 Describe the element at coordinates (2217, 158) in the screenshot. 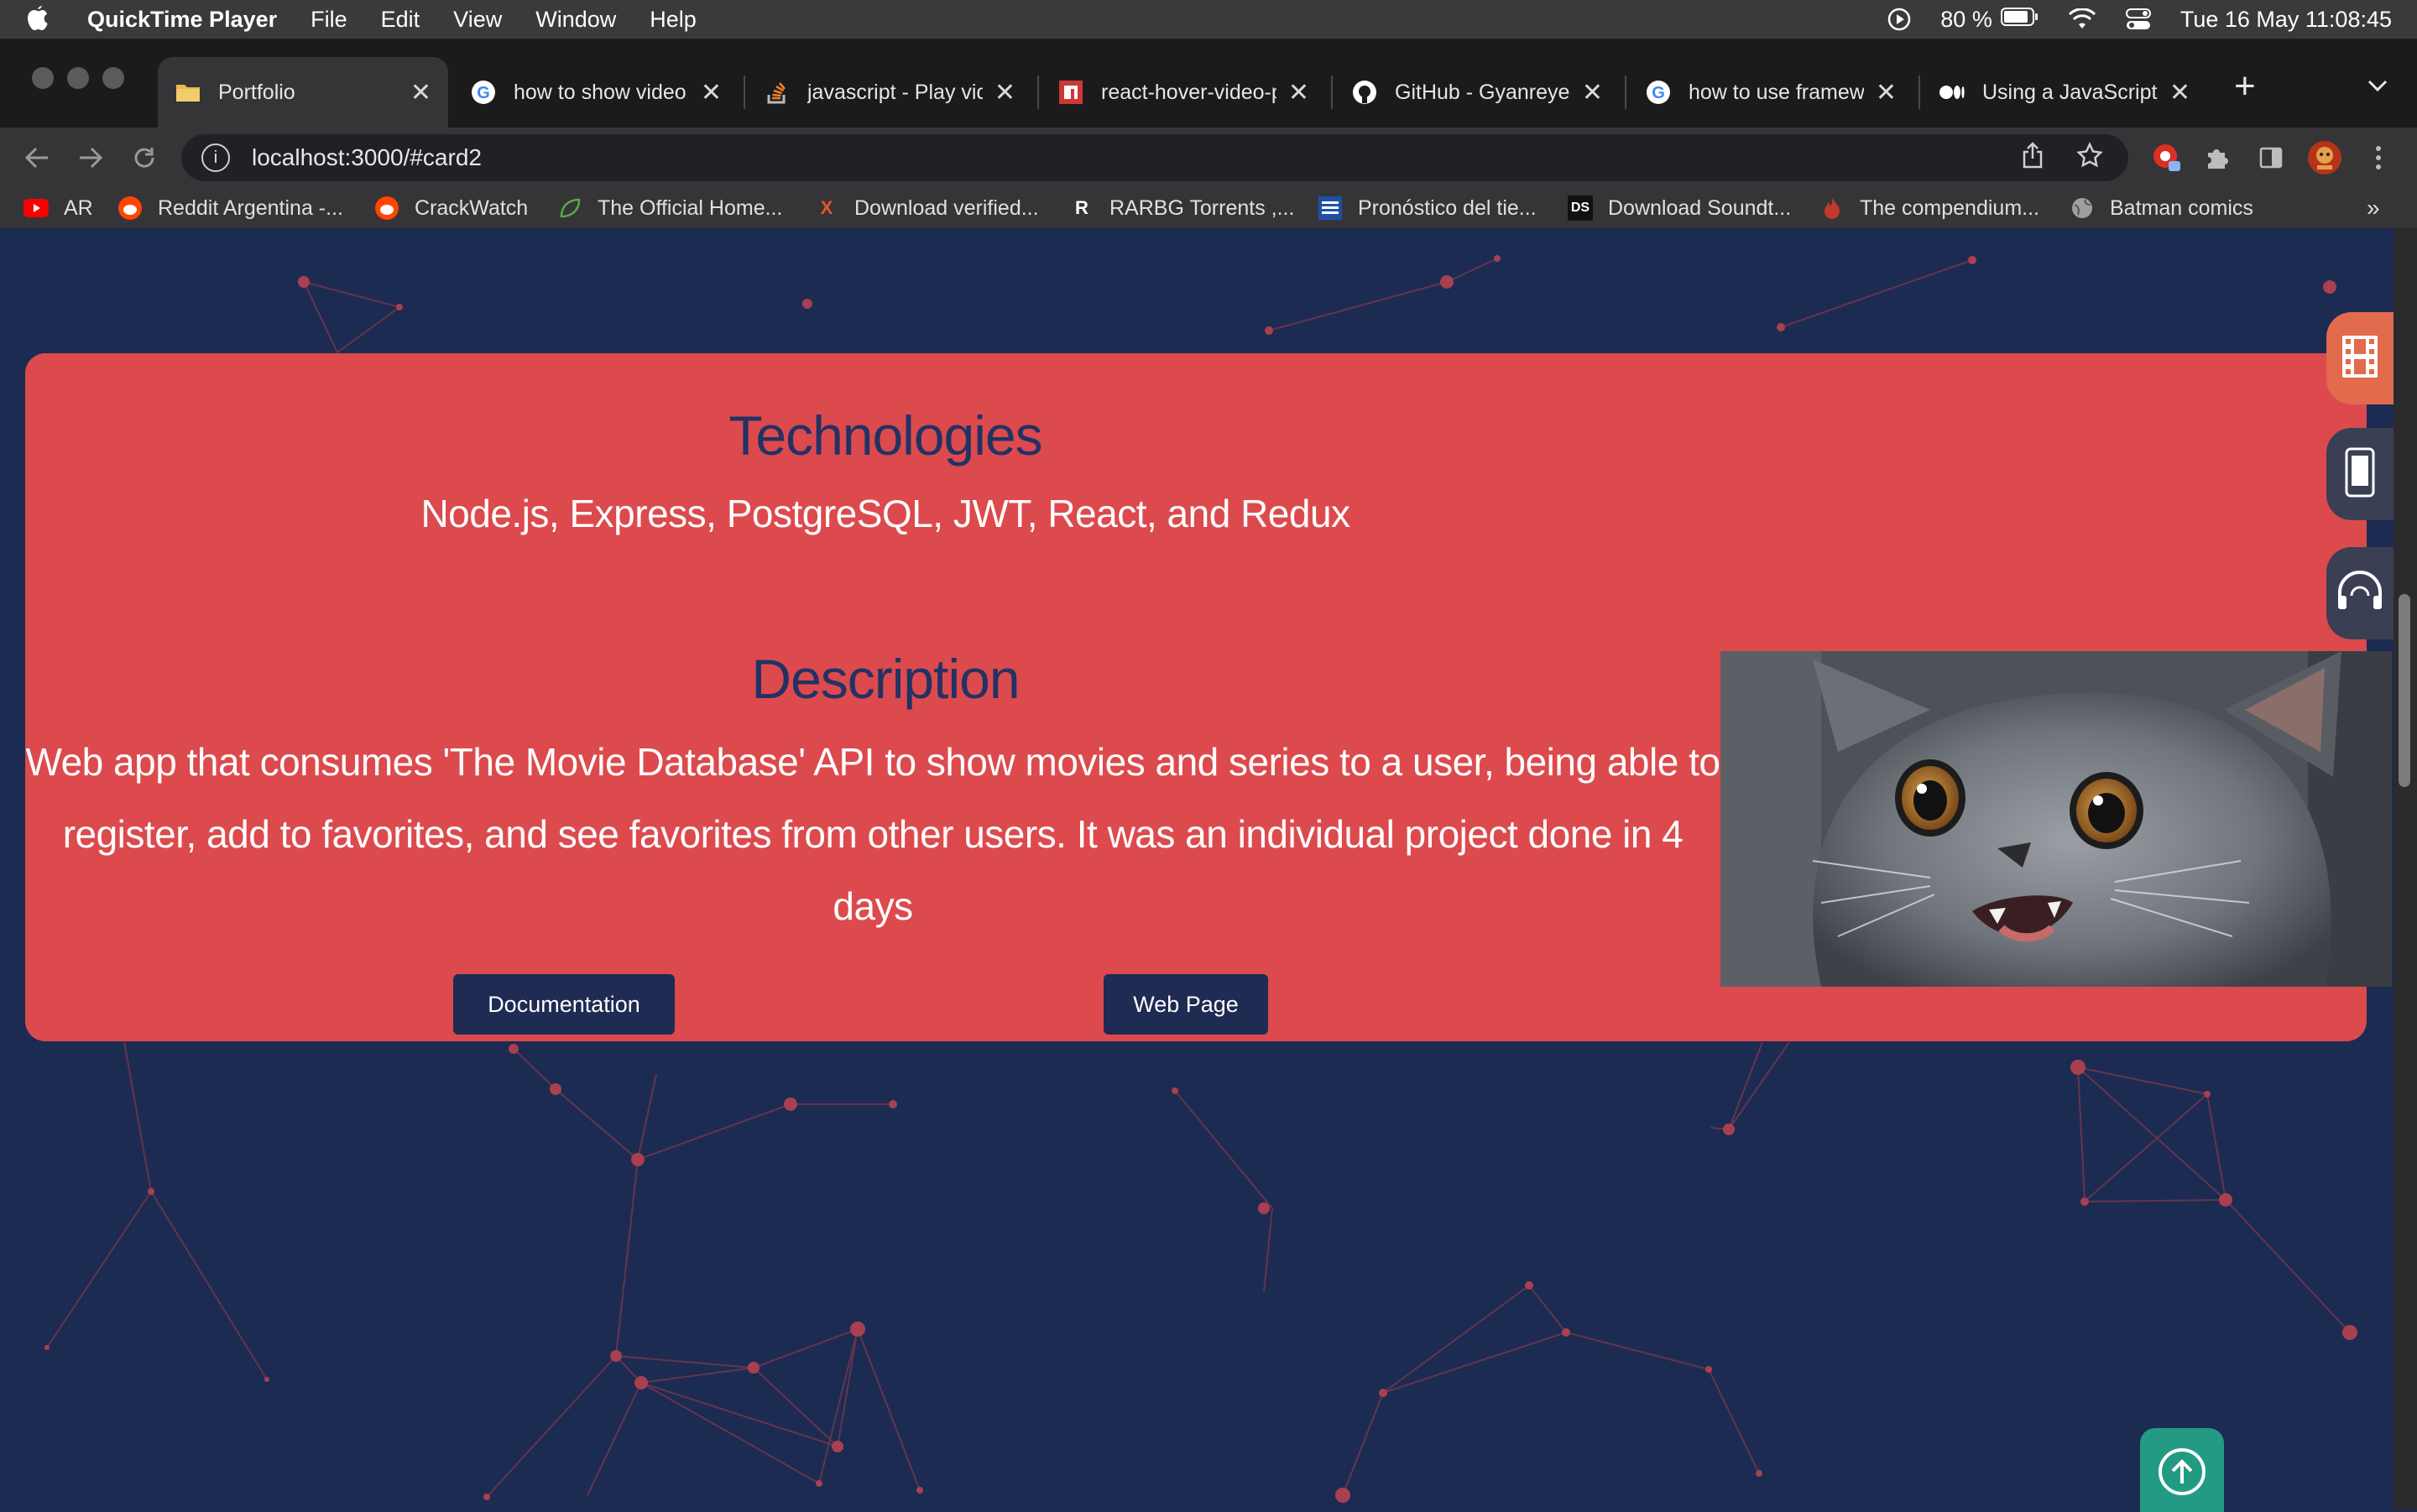

I see `extensions-puzzle-icon` at that location.